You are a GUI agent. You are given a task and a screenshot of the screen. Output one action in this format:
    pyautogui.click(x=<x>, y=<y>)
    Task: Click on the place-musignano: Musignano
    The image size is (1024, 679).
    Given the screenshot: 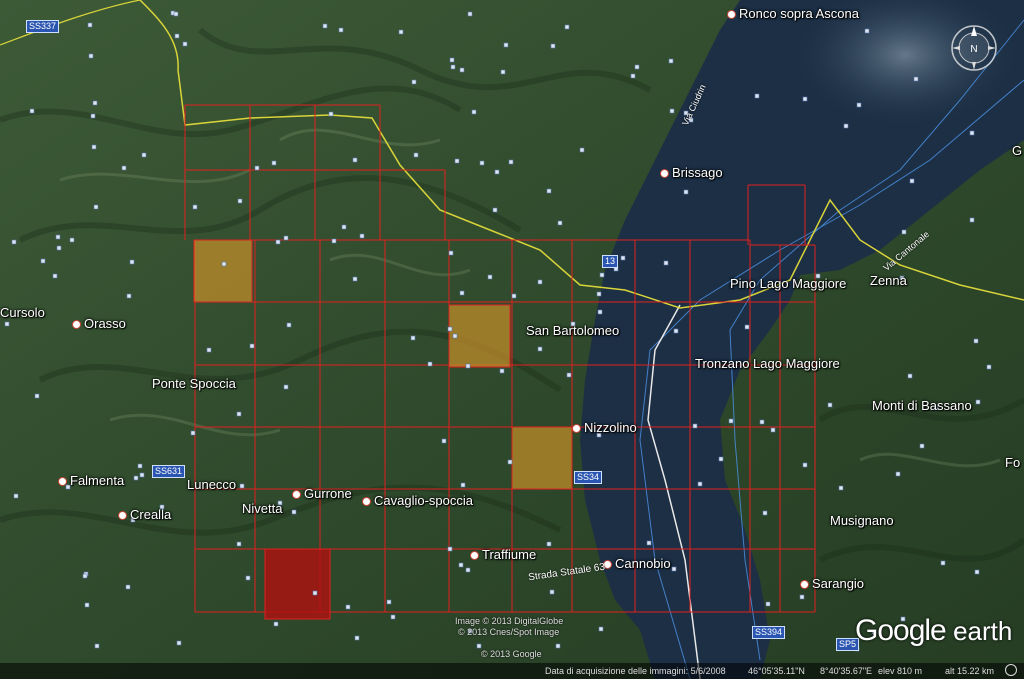 What is the action you would take?
    pyautogui.click(x=862, y=520)
    